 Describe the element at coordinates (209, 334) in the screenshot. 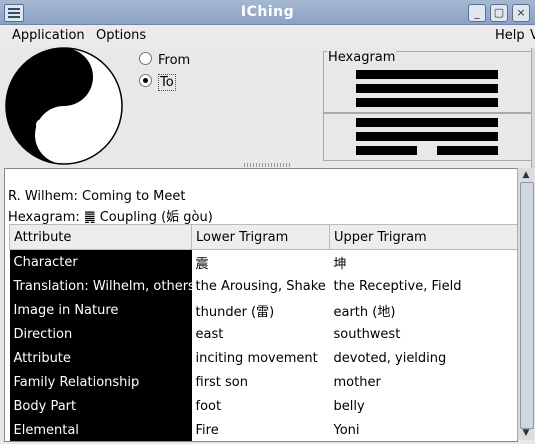

I see `lower-cell: east` at that location.